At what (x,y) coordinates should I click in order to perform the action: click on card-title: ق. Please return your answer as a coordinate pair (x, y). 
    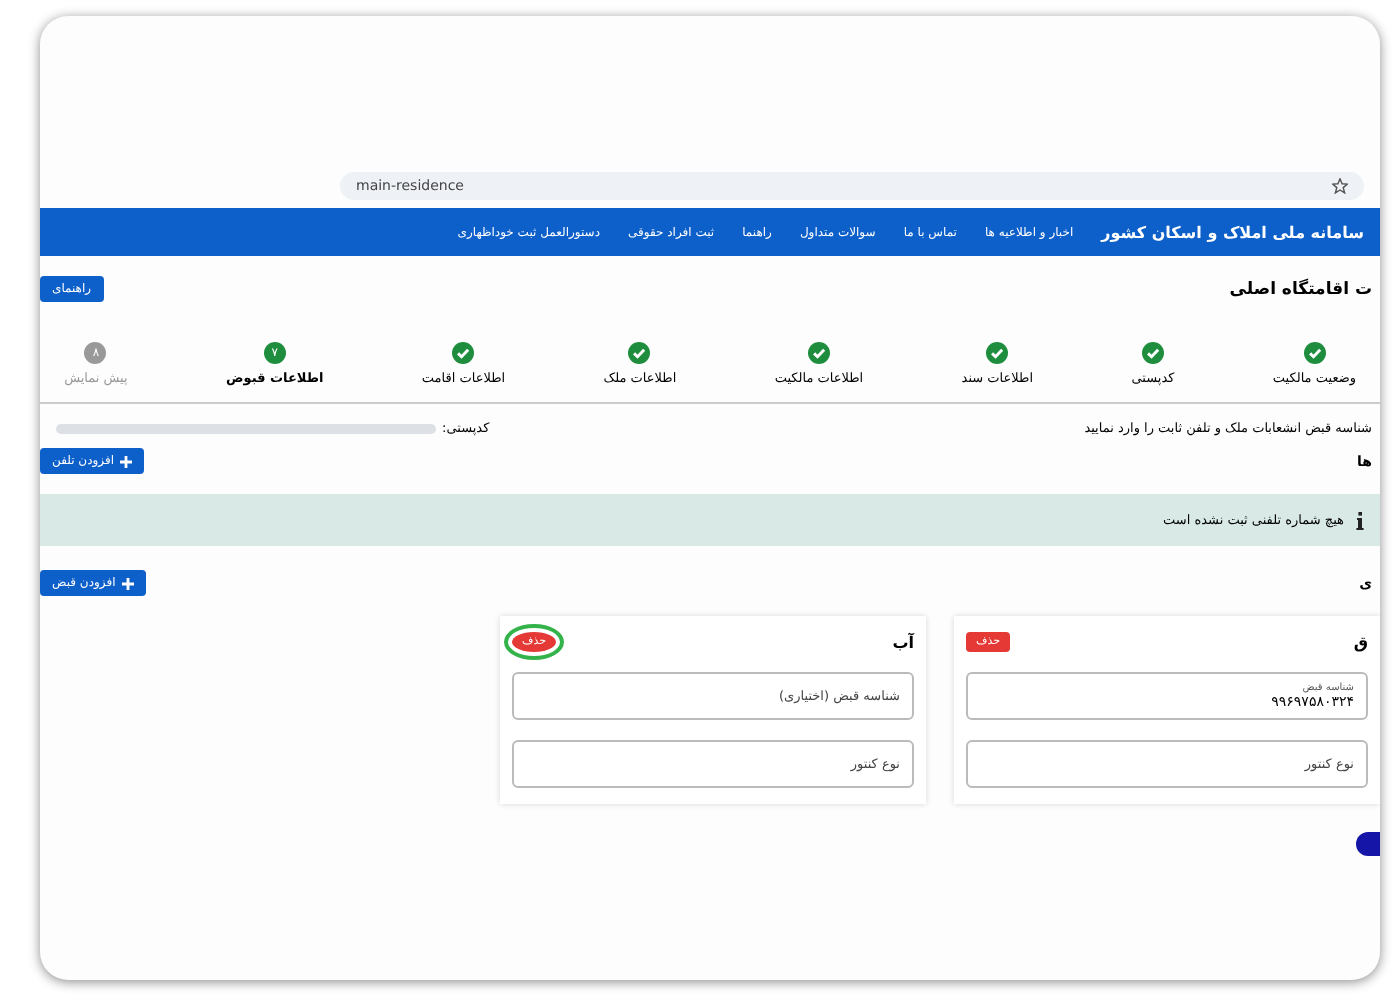
    Looking at the image, I should click on (1360, 642).